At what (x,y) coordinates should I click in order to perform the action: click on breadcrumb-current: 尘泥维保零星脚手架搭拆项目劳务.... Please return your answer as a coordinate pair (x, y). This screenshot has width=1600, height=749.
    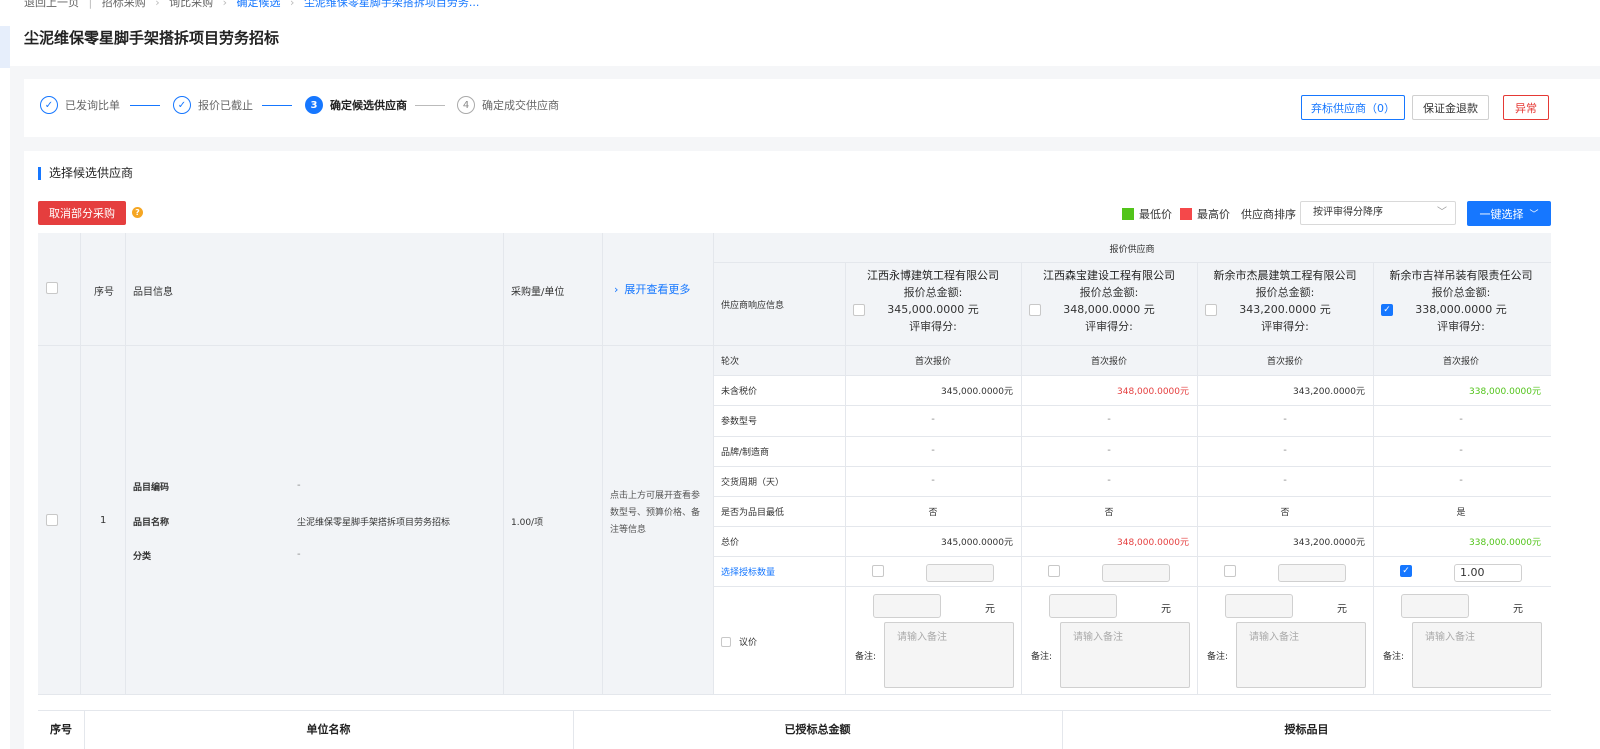
    Looking at the image, I should click on (391, 4).